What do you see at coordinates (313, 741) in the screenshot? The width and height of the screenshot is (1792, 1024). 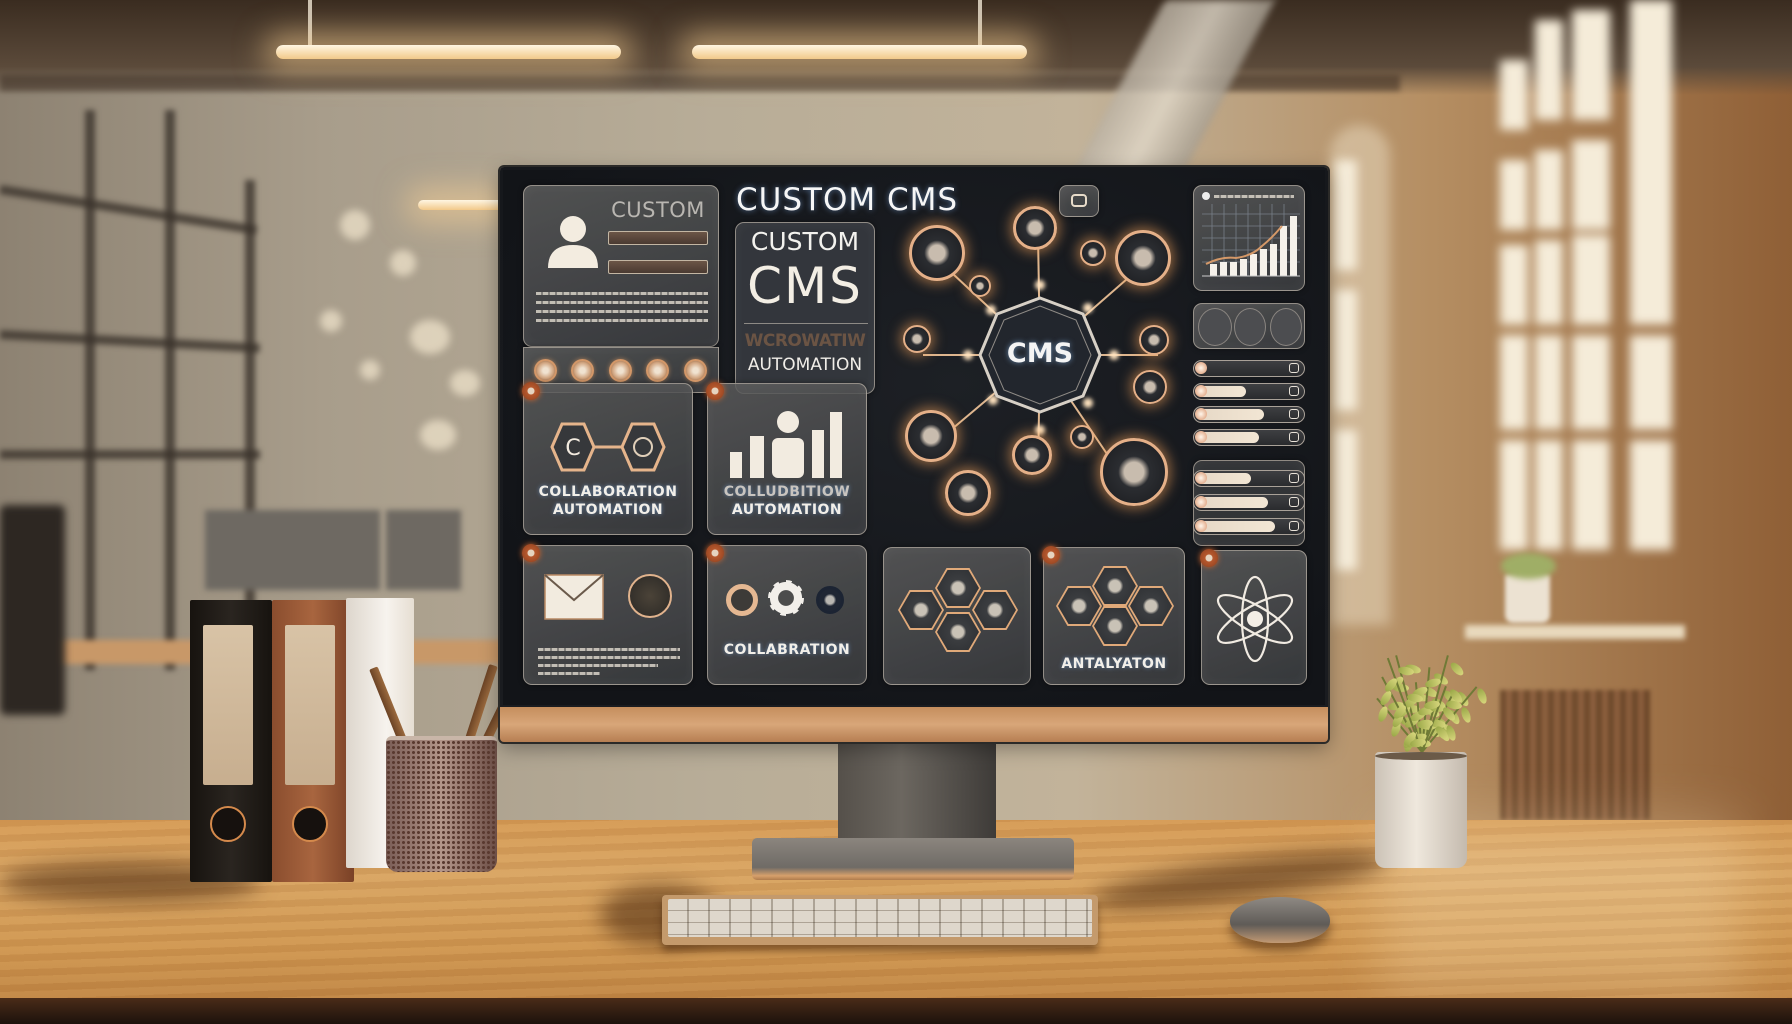 I see `brown-binder` at bounding box center [313, 741].